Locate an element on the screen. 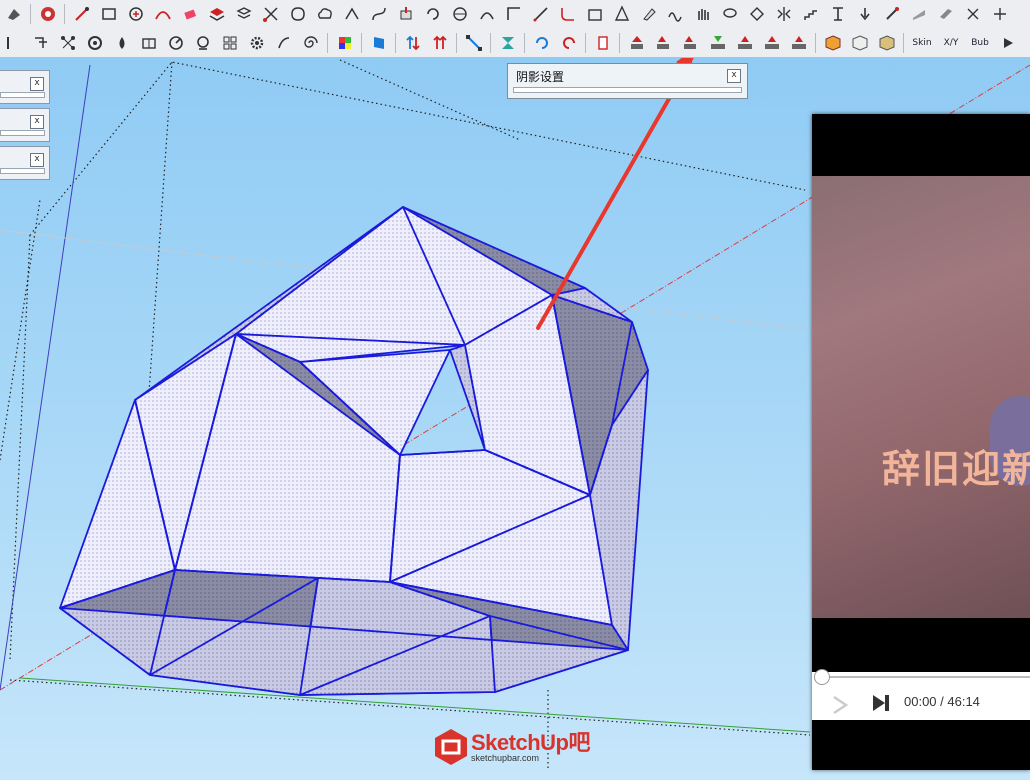 The height and width of the screenshot is (780, 1030). xy-button: X/Y is located at coordinates (951, 43).